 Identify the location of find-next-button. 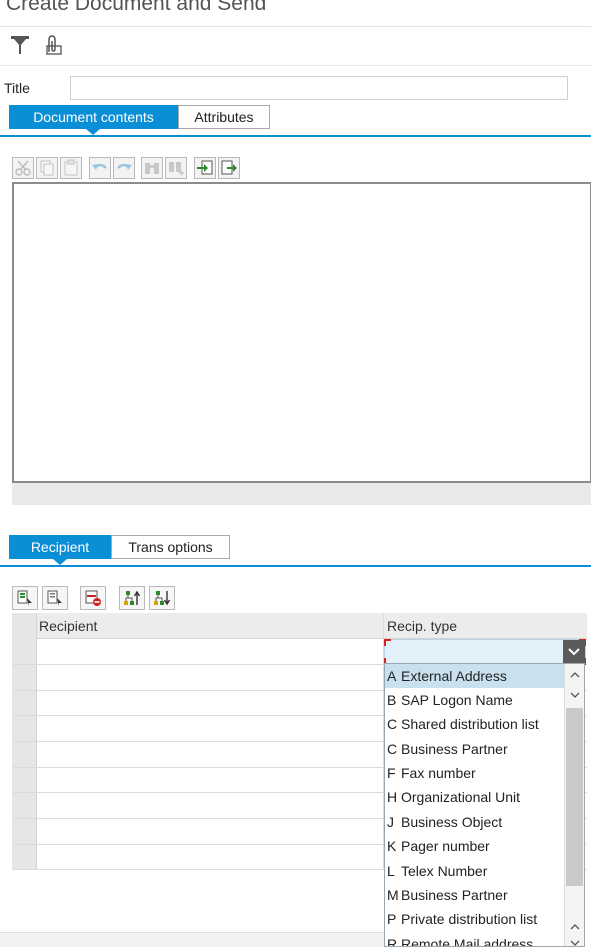
(176, 168).